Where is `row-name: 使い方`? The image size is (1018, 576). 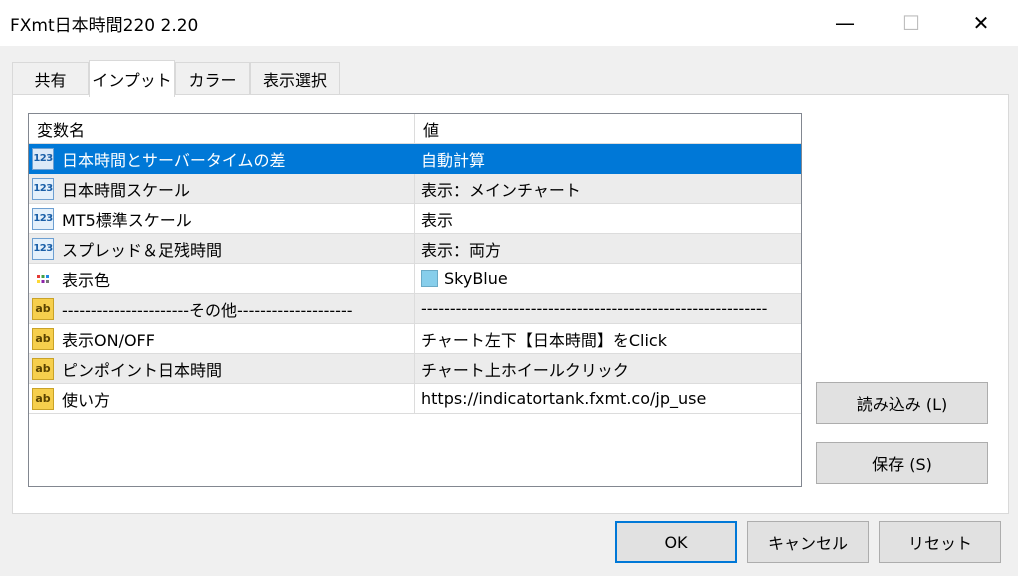
row-name: 使い方 is located at coordinates (86, 400).